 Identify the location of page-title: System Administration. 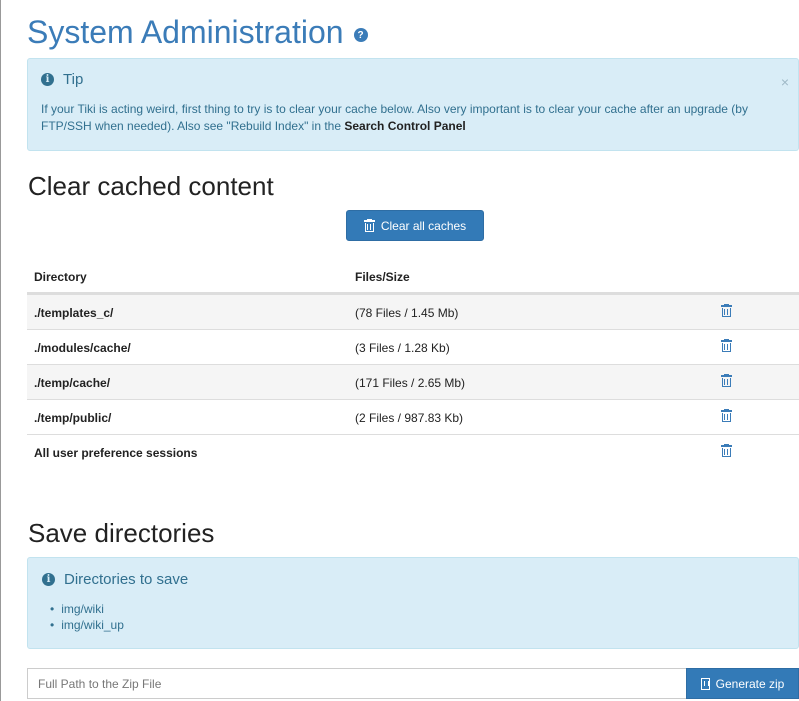
(185, 32).